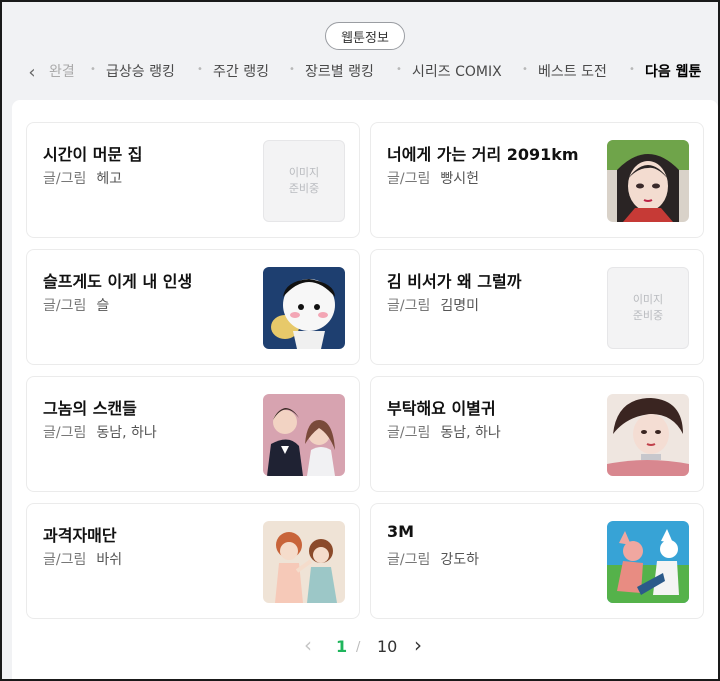 Image resolution: width=720 pixels, height=681 pixels. What do you see at coordinates (441, 407) in the screenshot?
I see `card-title: 부탁해요 이별귀` at bounding box center [441, 407].